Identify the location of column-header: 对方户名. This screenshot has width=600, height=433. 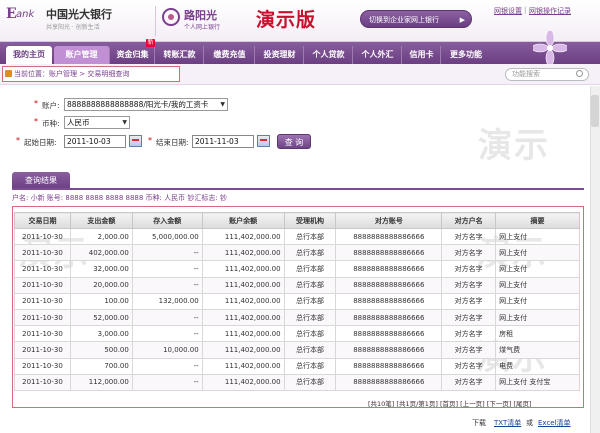
(469, 220).